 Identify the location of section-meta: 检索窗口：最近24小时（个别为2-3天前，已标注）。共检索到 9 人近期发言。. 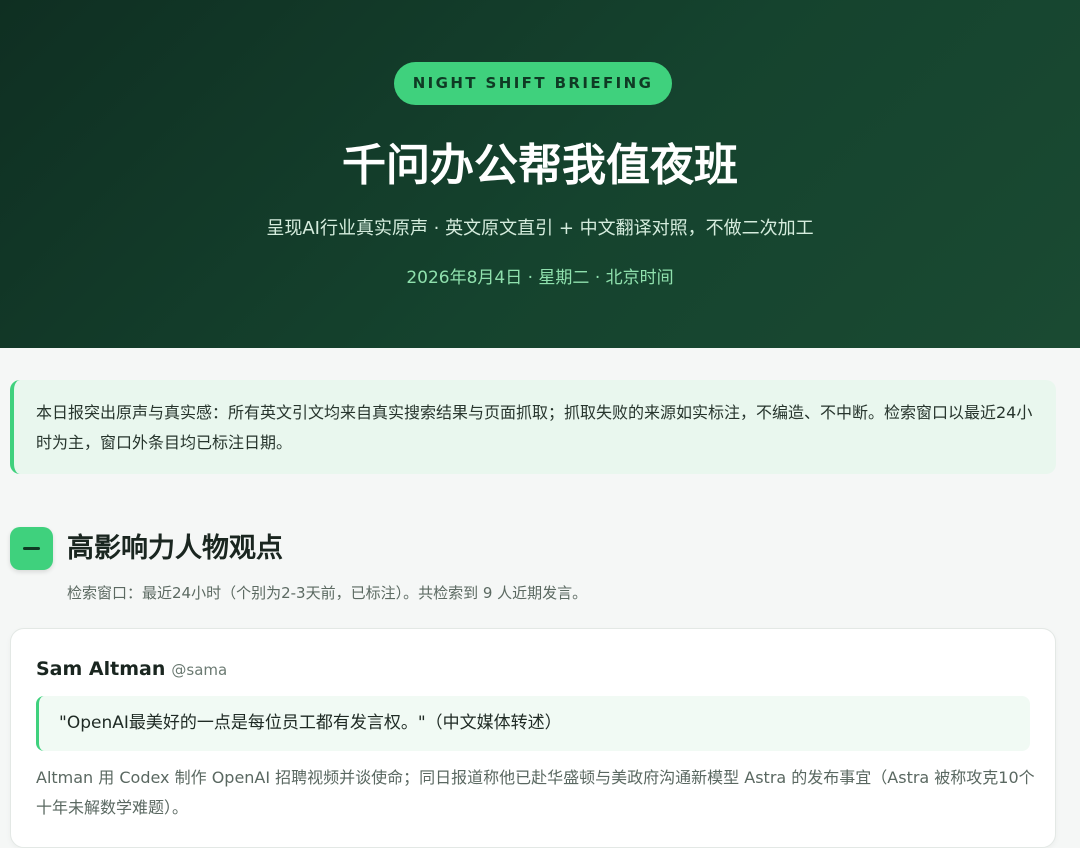
(327, 593).